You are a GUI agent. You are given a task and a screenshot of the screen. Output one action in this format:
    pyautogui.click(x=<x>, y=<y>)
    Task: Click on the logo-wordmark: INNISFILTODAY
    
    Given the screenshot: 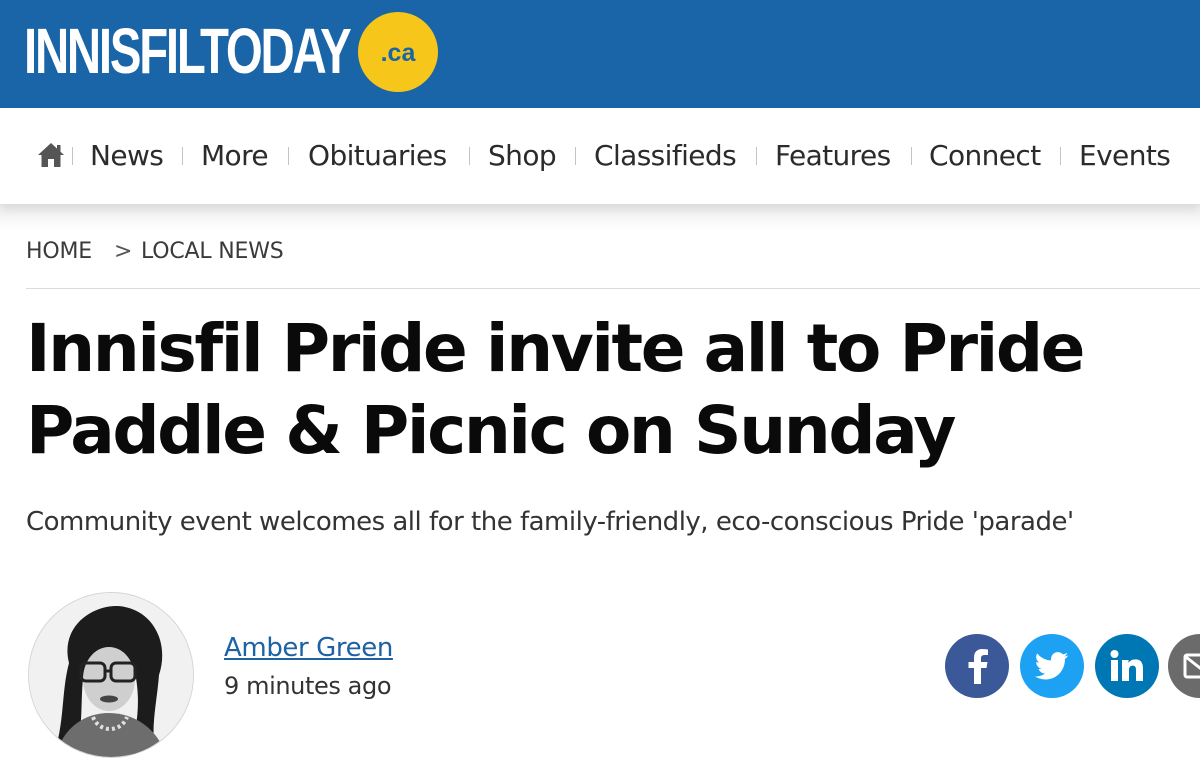 What is the action you would take?
    pyautogui.click(x=188, y=51)
    